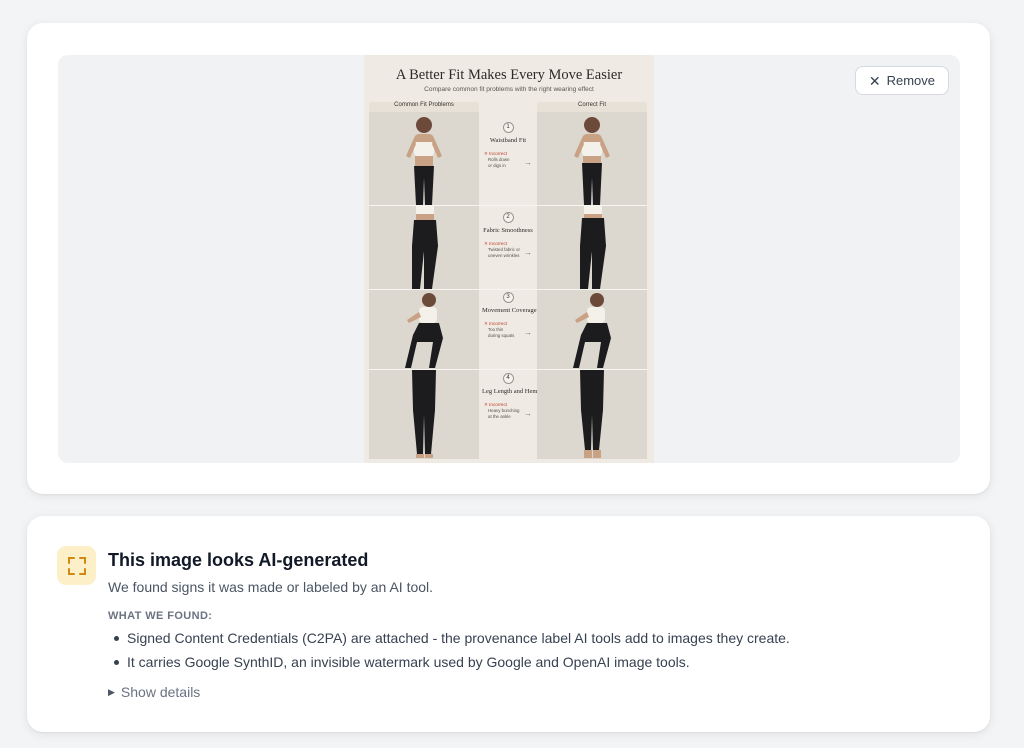 The image size is (1024, 748). I want to click on step-title: Fabric Smoothness, so click(508, 230).